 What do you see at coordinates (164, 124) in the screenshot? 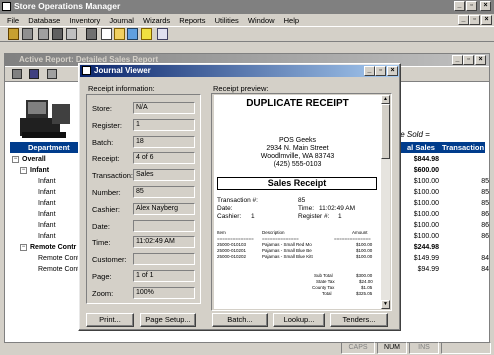
I see `field-value: 1` at bounding box center [164, 124].